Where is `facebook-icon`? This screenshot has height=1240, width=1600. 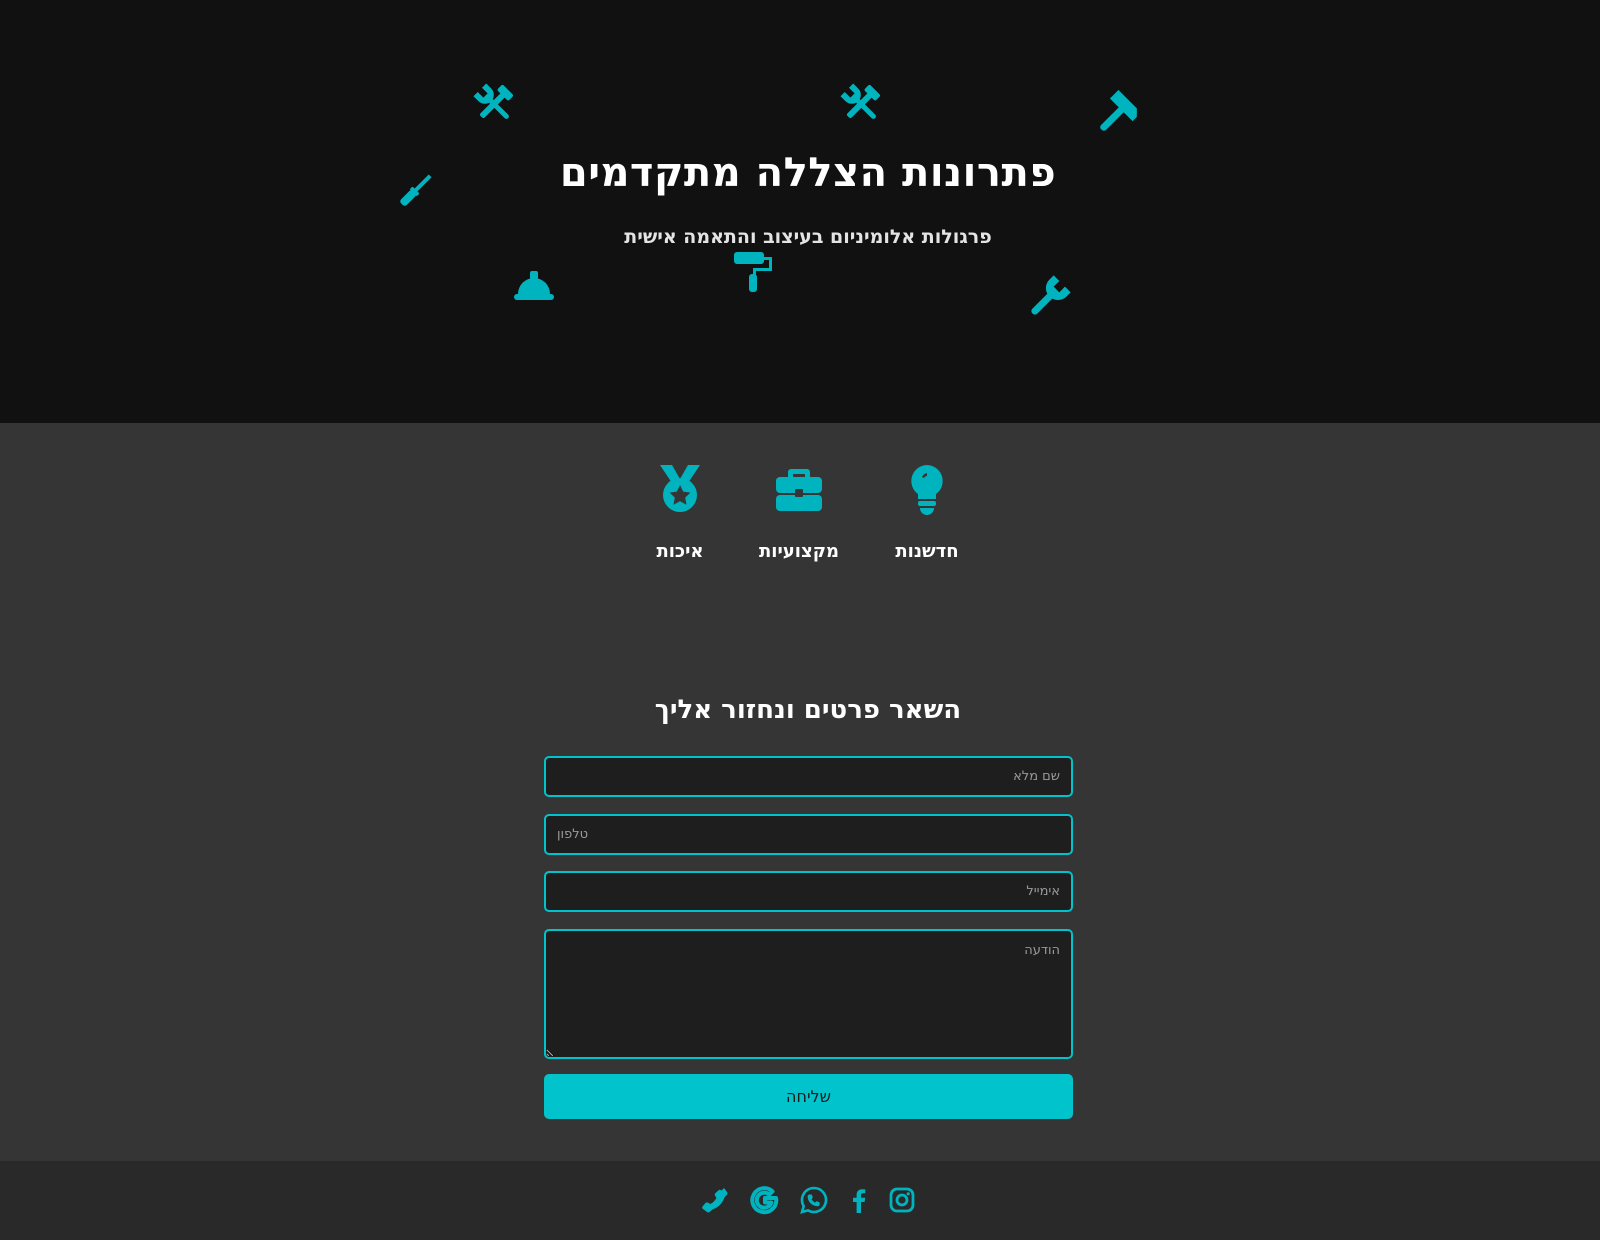 facebook-icon is located at coordinates (859, 1200).